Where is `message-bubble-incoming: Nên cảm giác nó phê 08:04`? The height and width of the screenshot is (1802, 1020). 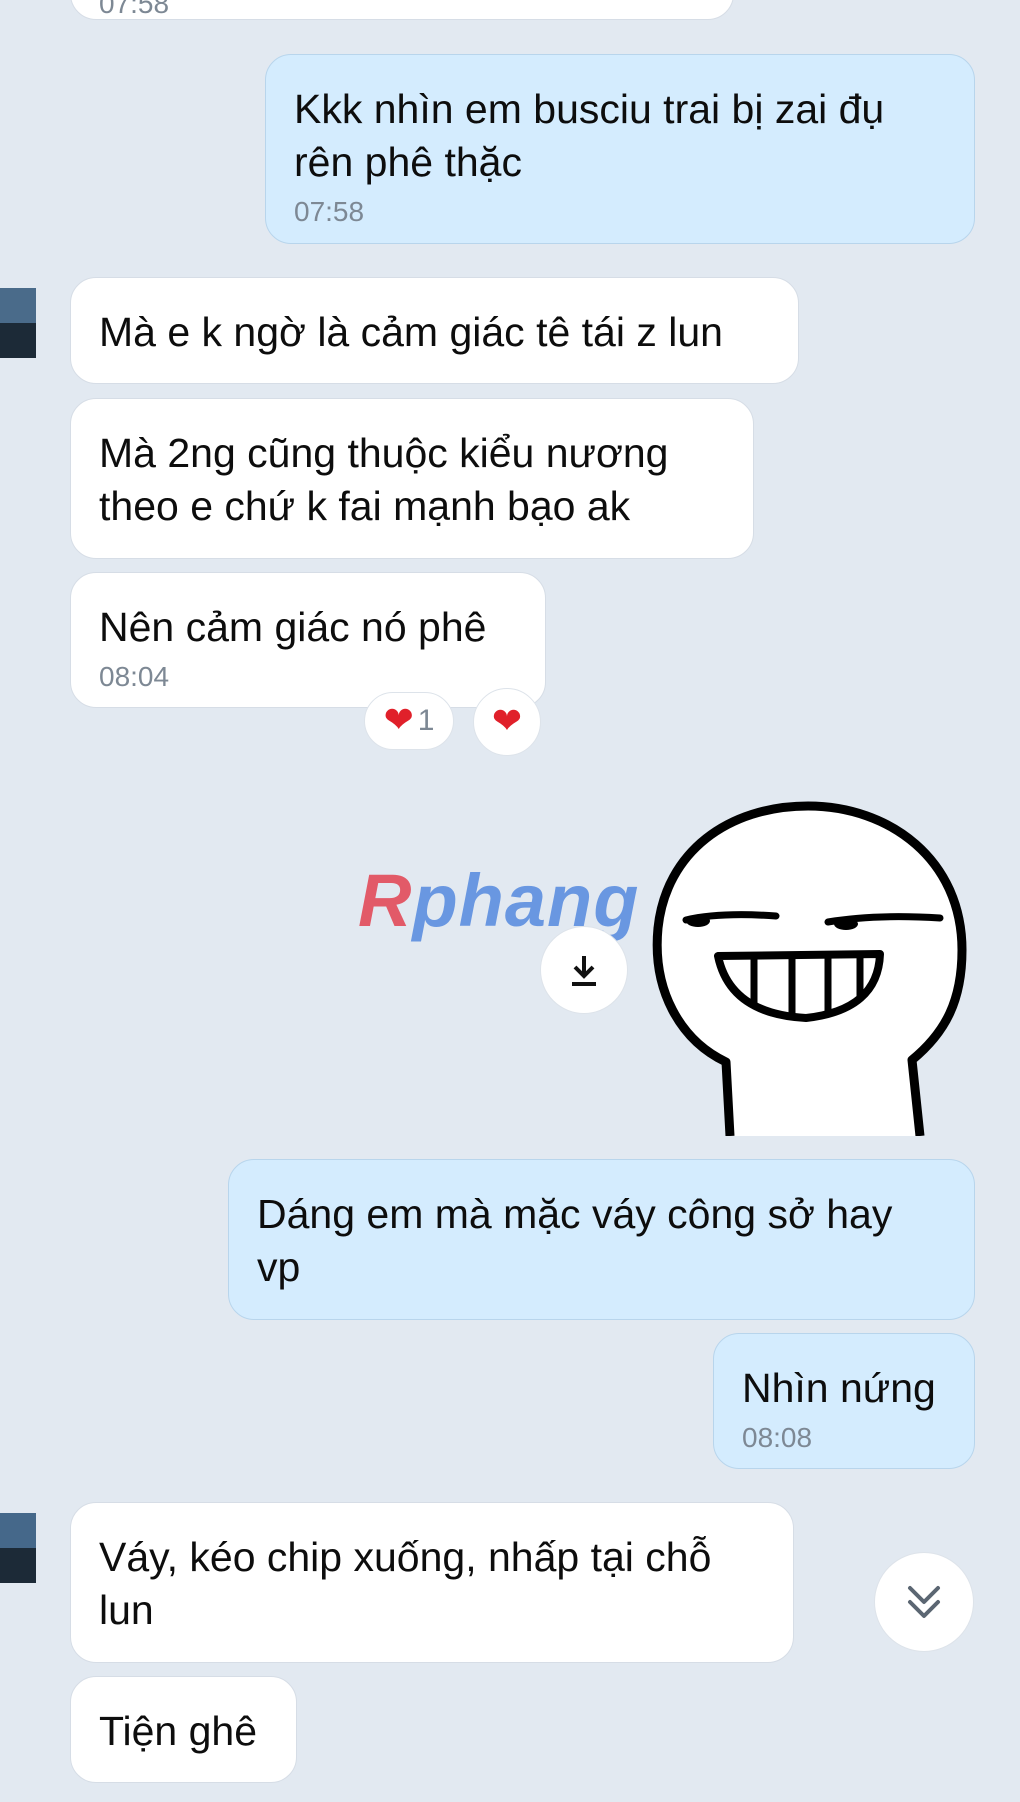 message-bubble-incoming: Nên cảm giác nó phê 08:04 is located at coordinates (308, 640).